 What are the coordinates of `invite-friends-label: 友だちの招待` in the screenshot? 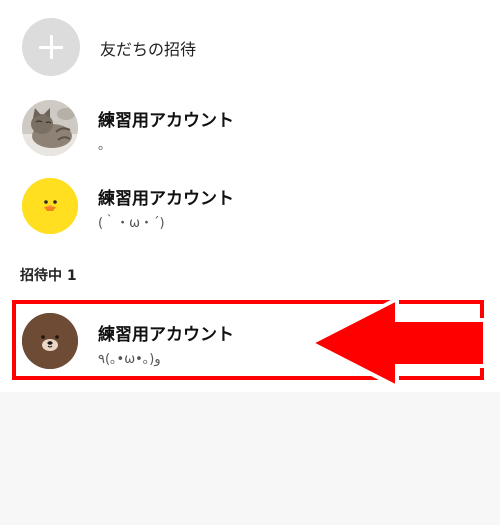 It's located at (148, 49).